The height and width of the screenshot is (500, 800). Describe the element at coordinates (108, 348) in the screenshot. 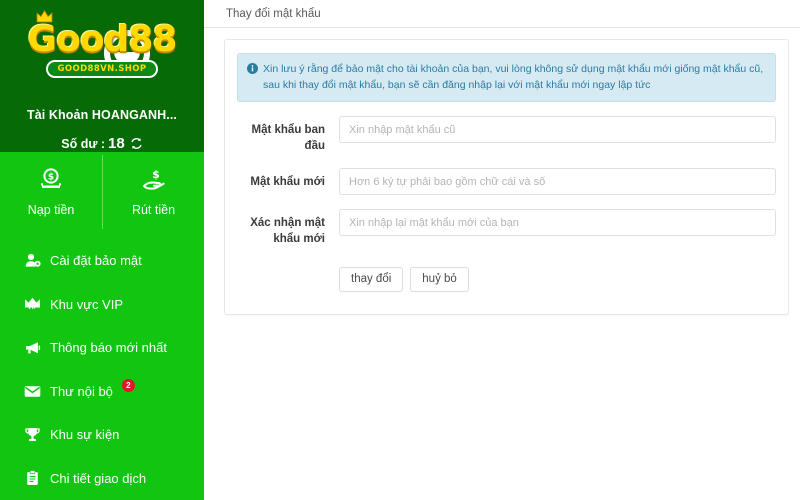

I see `sidebar-item-label: Thông báo mới nhất` at that location.